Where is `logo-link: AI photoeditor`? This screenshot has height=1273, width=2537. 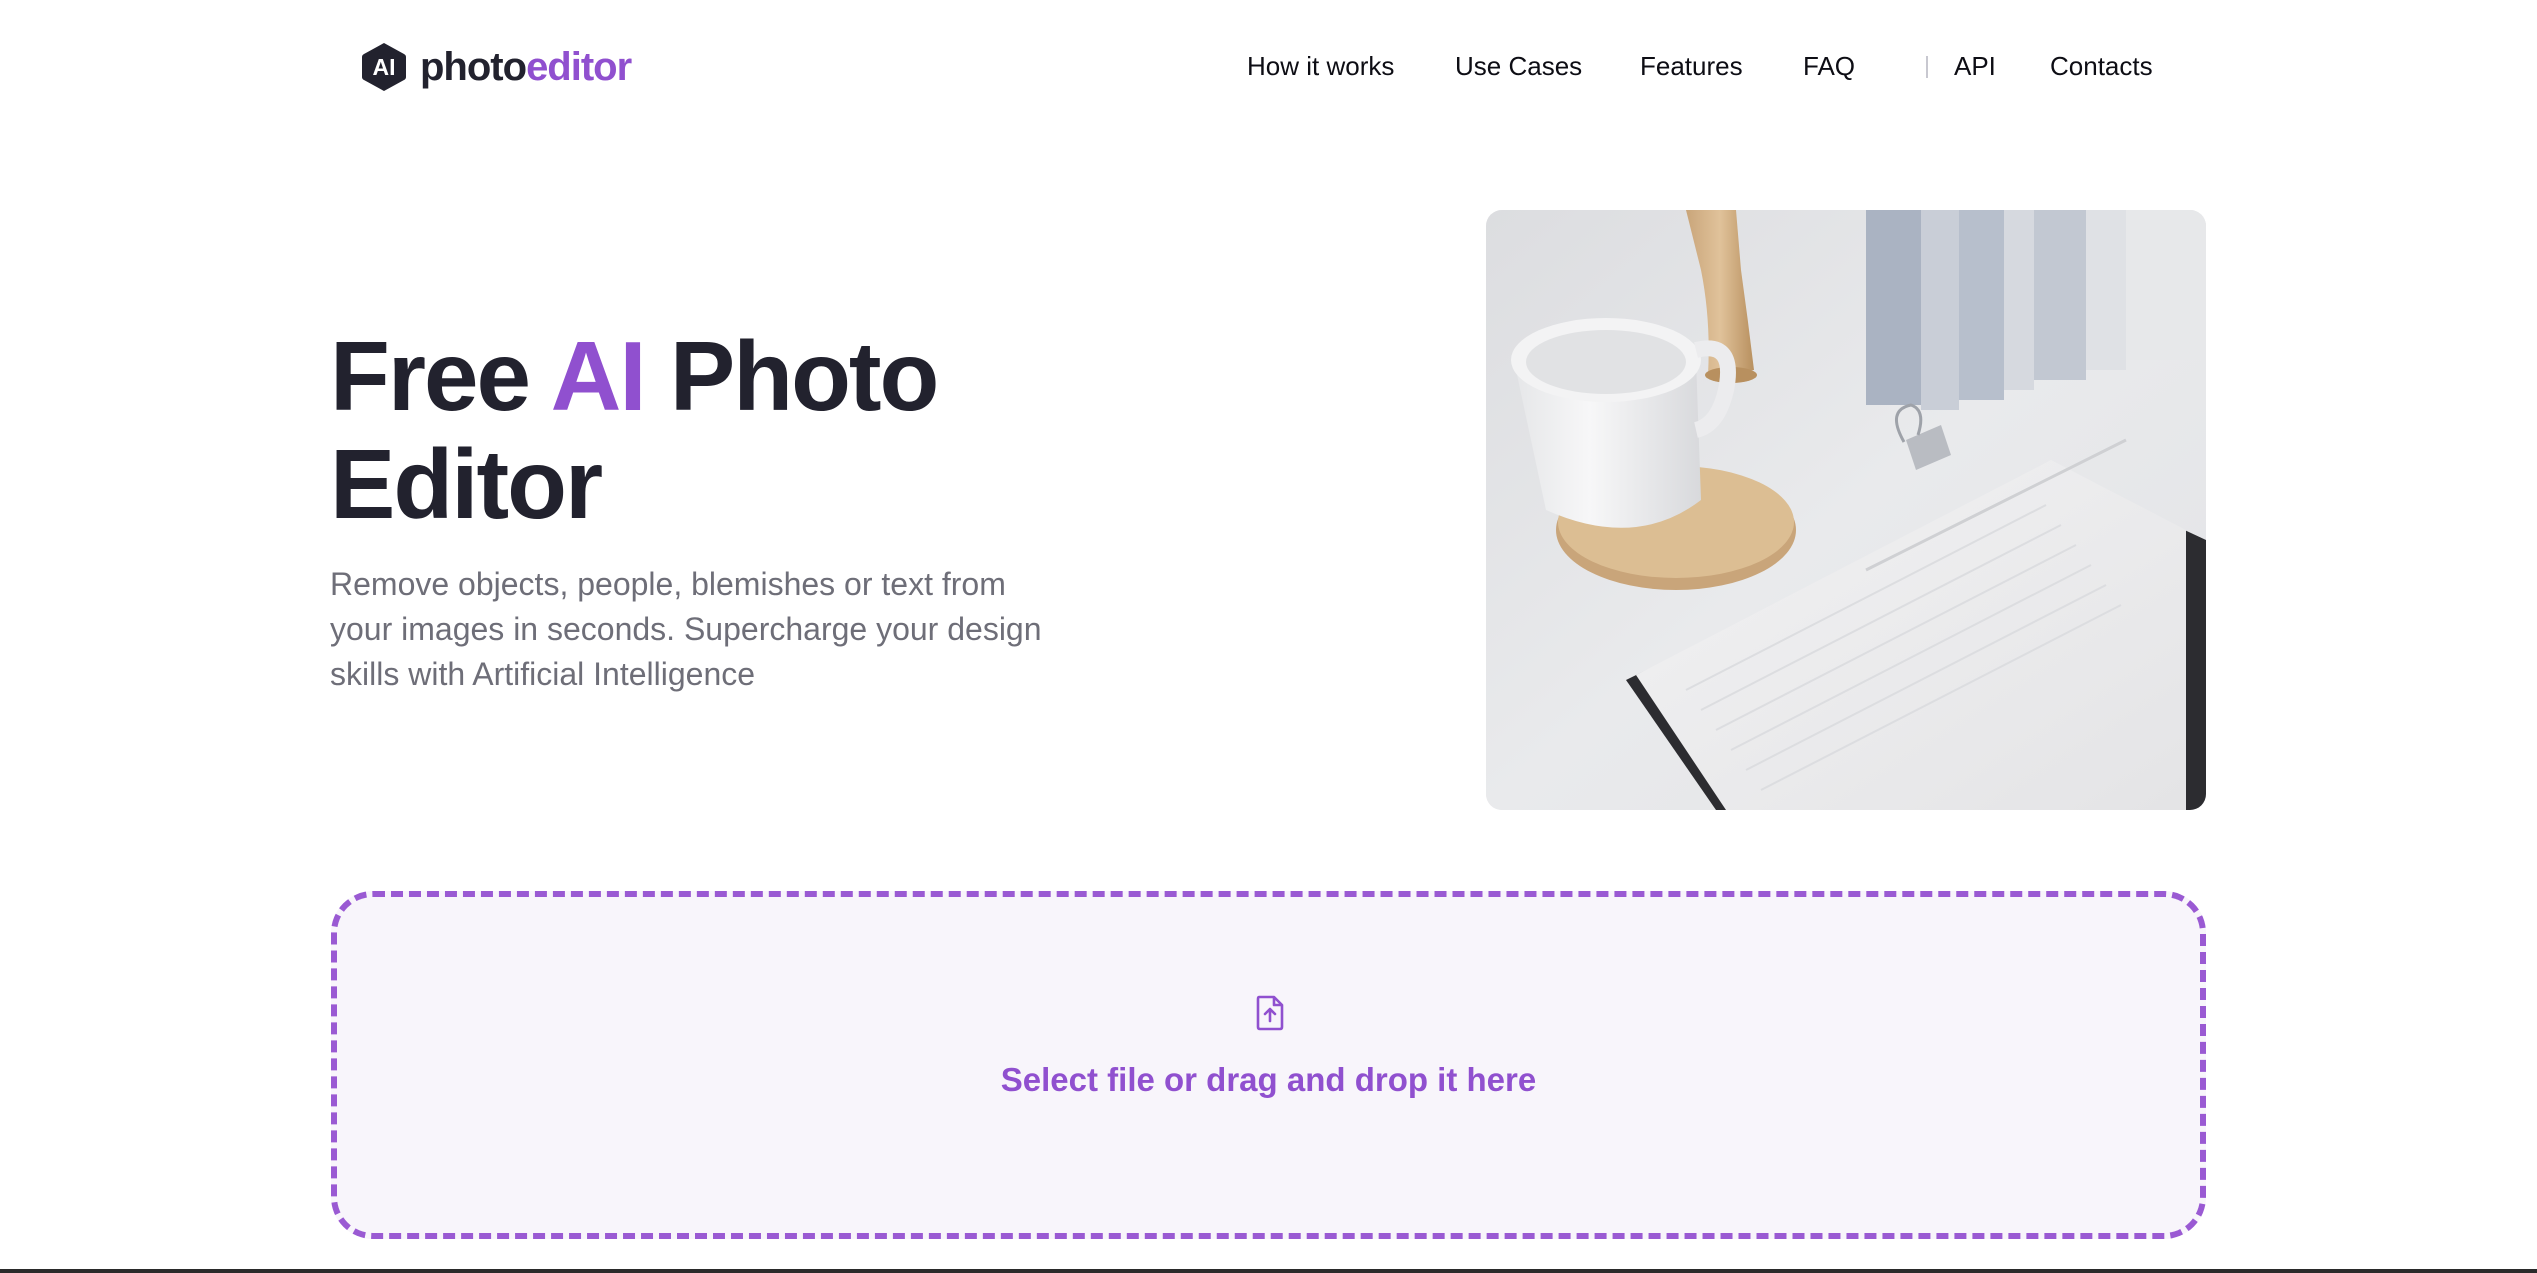 logo-link: AI photoeditor is located at coordinates (496, 67).